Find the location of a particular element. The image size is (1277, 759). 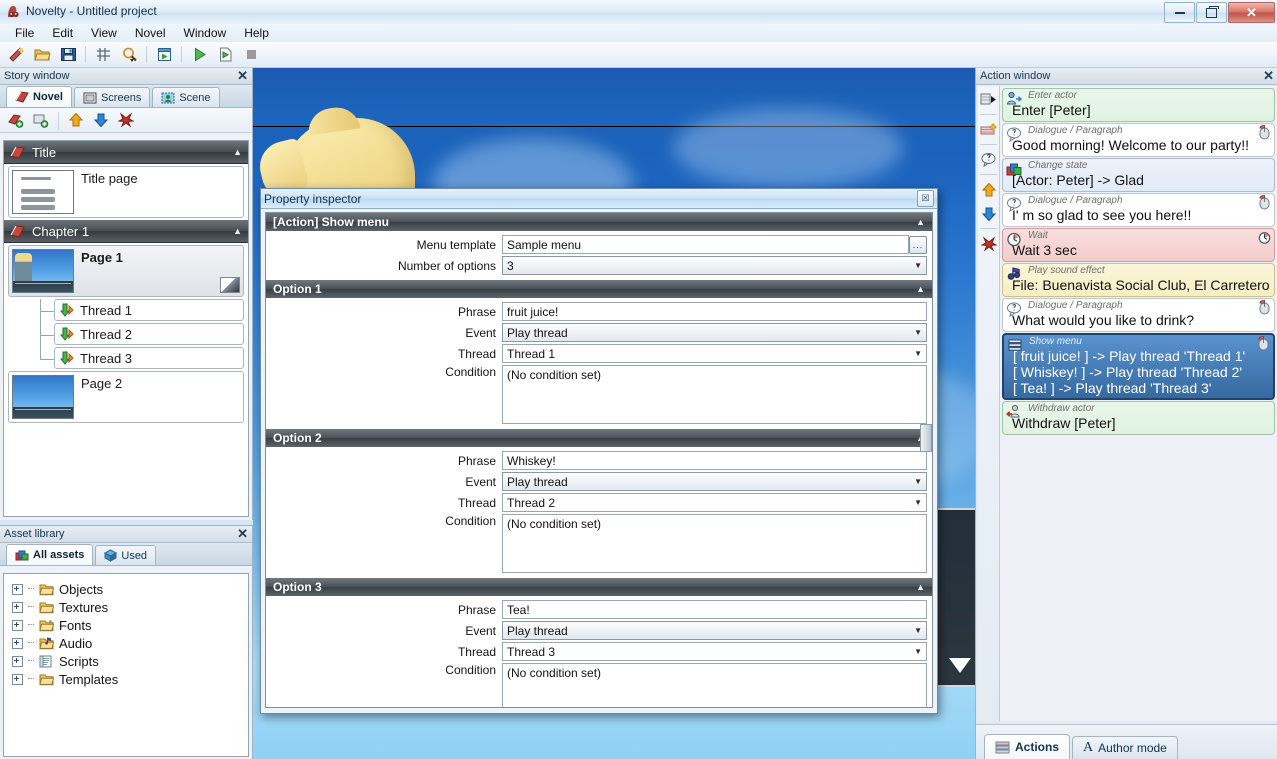

asset-row-templates: Templates is located at coordinates (130, 679).